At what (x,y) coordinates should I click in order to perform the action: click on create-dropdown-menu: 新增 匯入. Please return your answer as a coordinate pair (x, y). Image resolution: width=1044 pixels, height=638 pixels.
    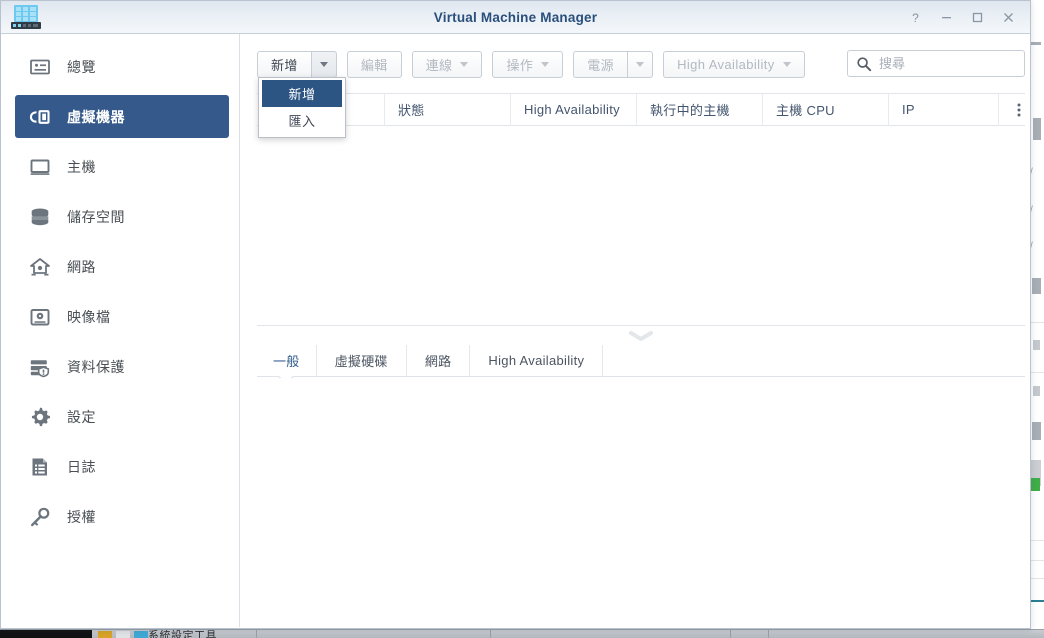
    Looking at the image, I should click on (302, 107).